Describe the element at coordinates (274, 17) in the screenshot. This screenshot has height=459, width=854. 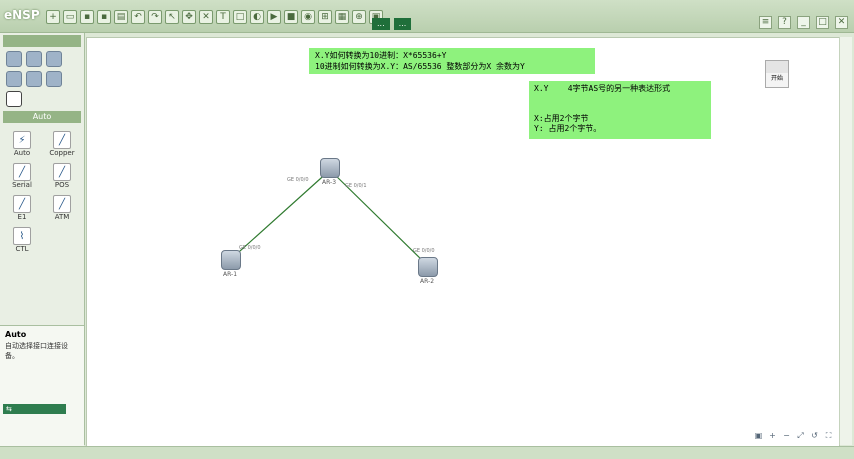
I see `start-icon: ▶` at that location.